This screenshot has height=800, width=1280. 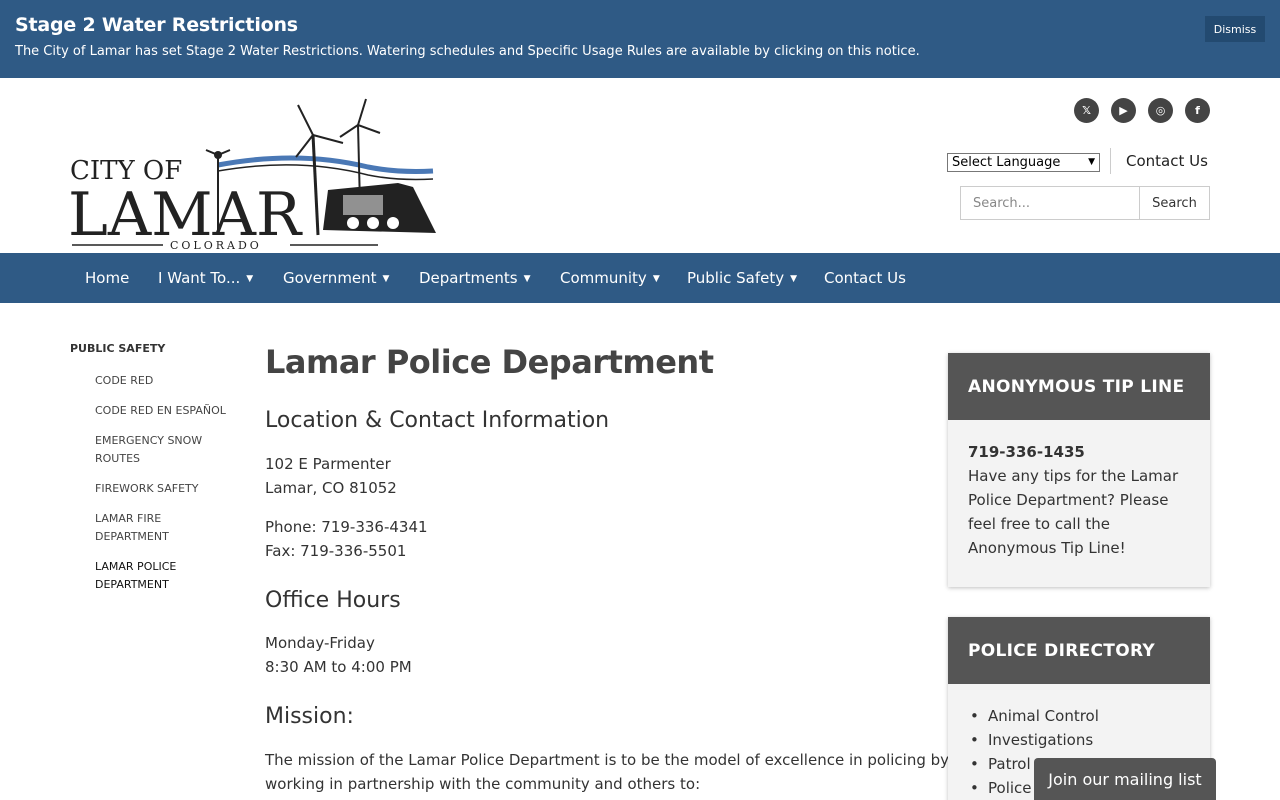 I want to click on language-select: Select Language ▼, so click(x=1023, y=162).